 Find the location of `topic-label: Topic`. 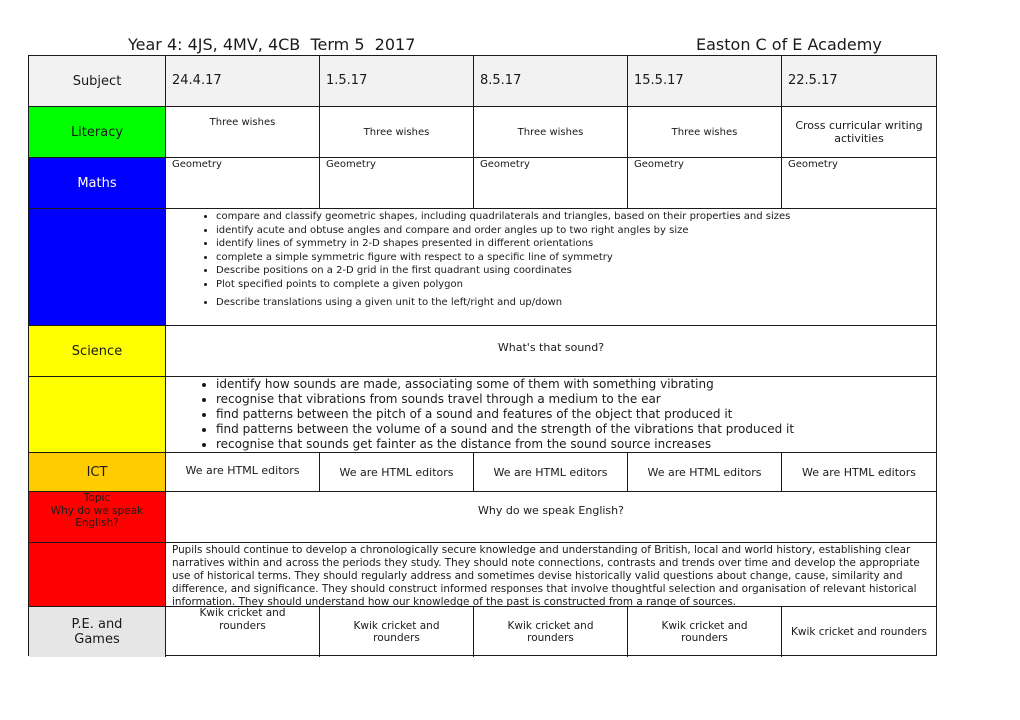

topic-label: Topic is located at coordinates (97, 498).